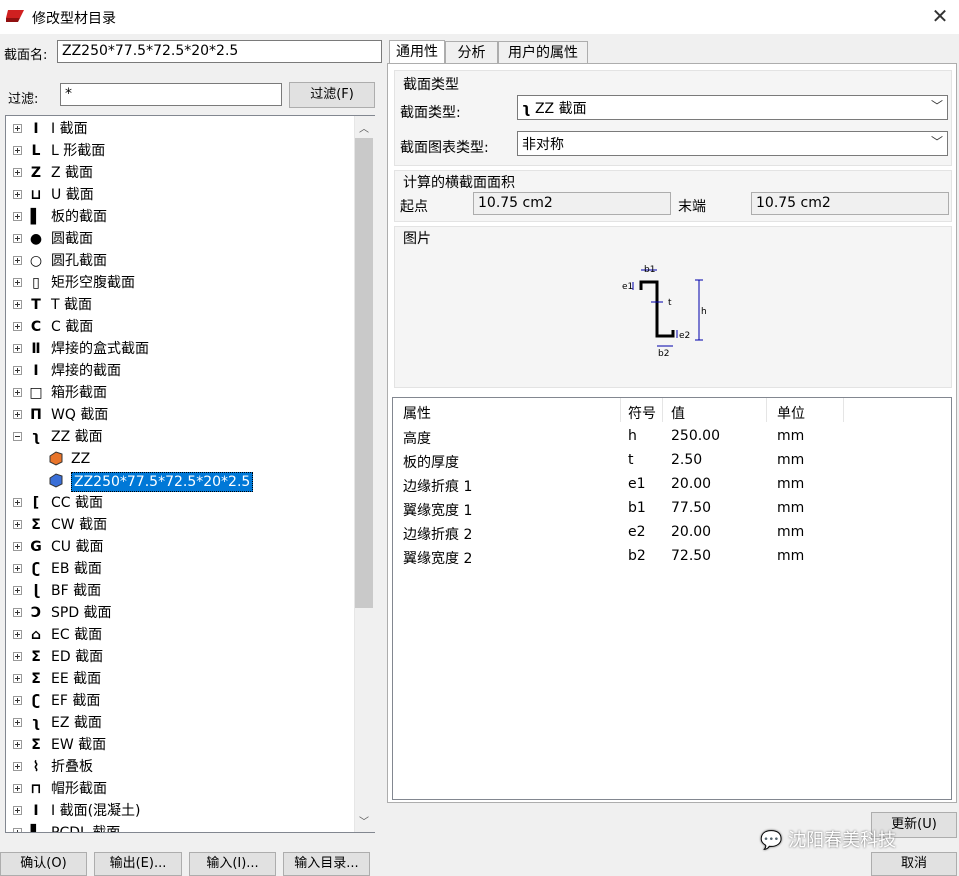  Describe the element at coordinates (181, 789) in the screenshot. I see `tree-item: ⊓ 帽形截面` at that location.